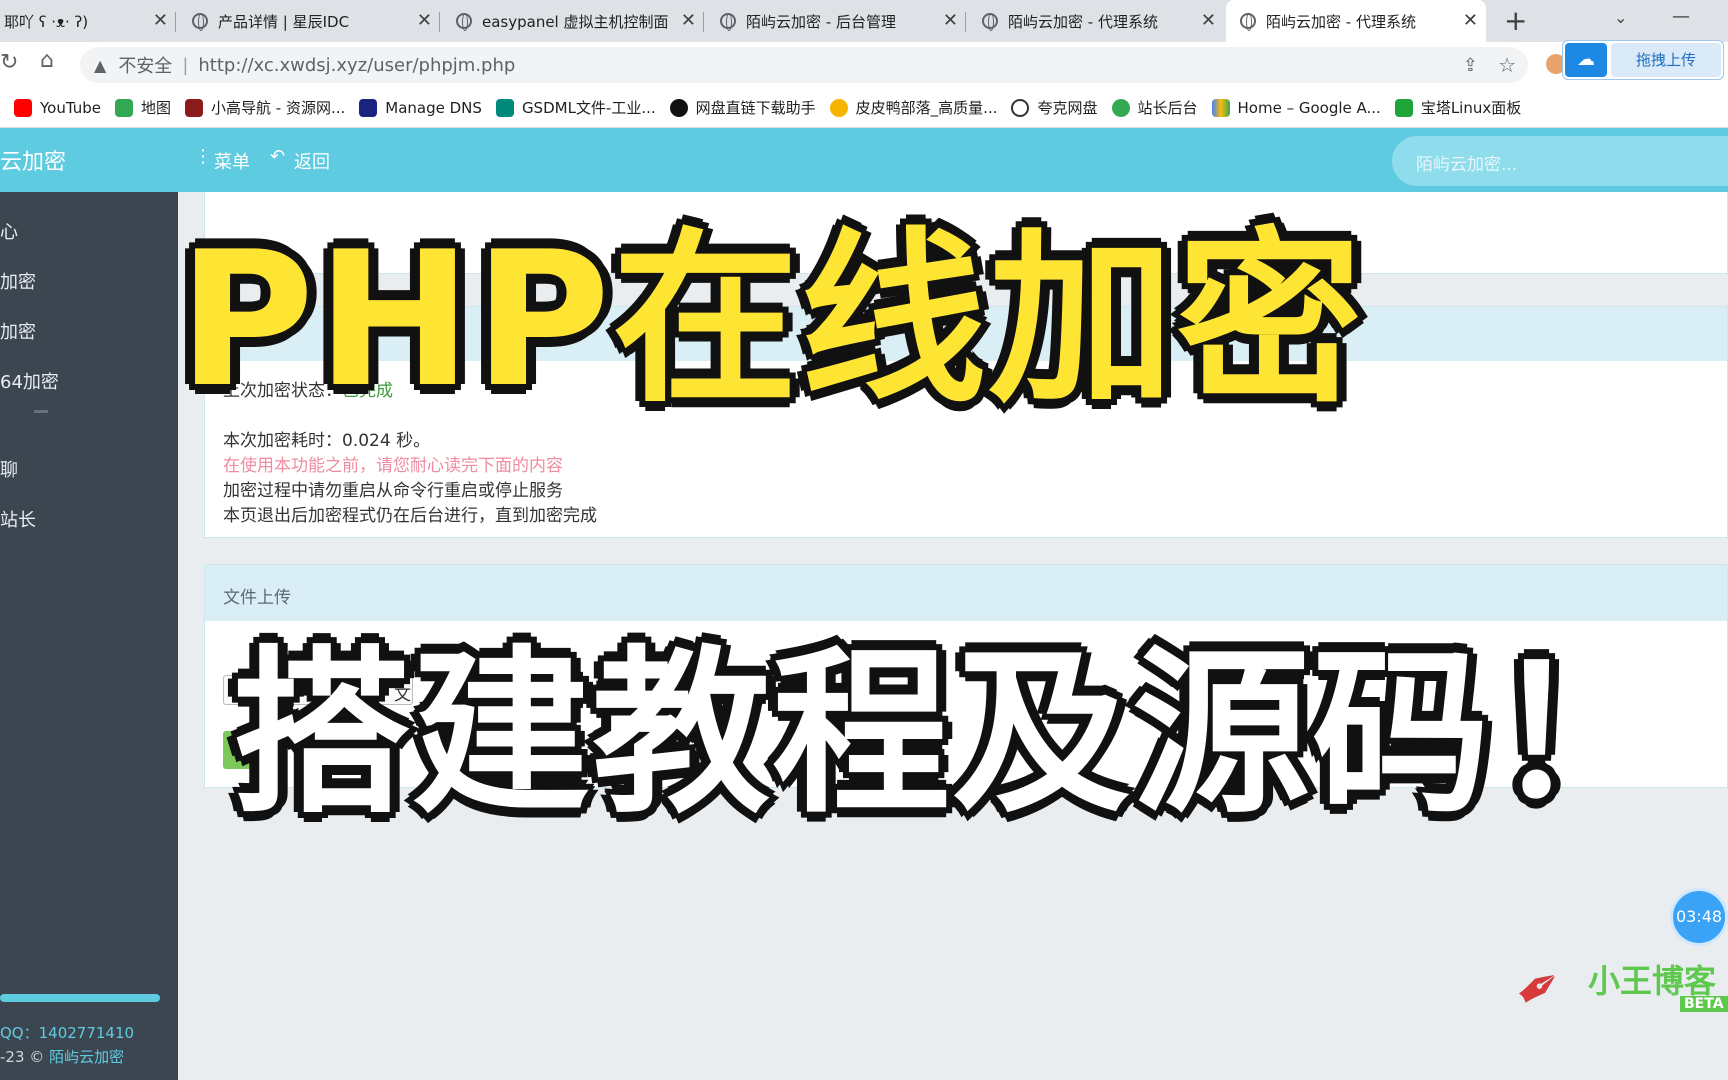 This screenshot has height=1080, width=1728. I want to click on sidebar-item-encrypt-2: 加密, so click(18, 331).